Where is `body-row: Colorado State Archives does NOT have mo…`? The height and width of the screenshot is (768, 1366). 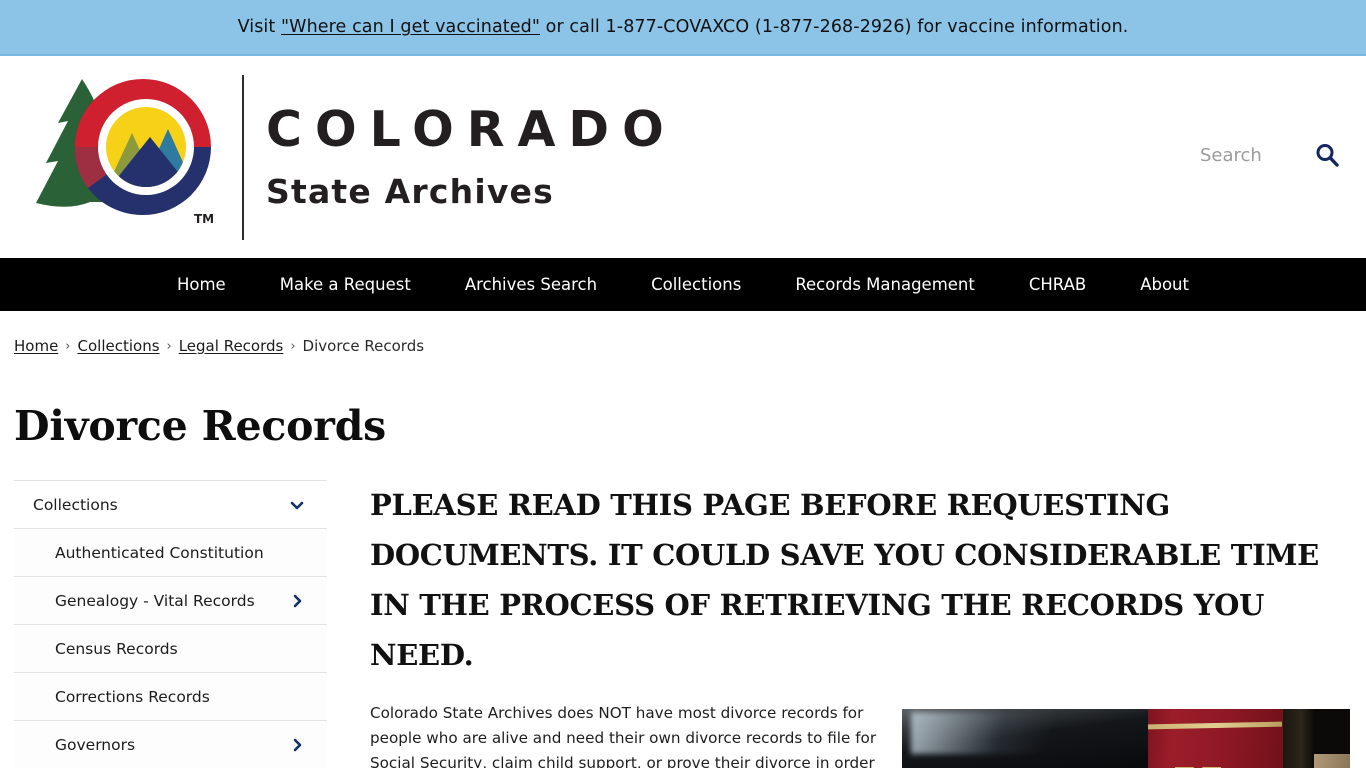
body-row: Colorado State Archives does NOT have mo… is located at coordinates (860, 734).